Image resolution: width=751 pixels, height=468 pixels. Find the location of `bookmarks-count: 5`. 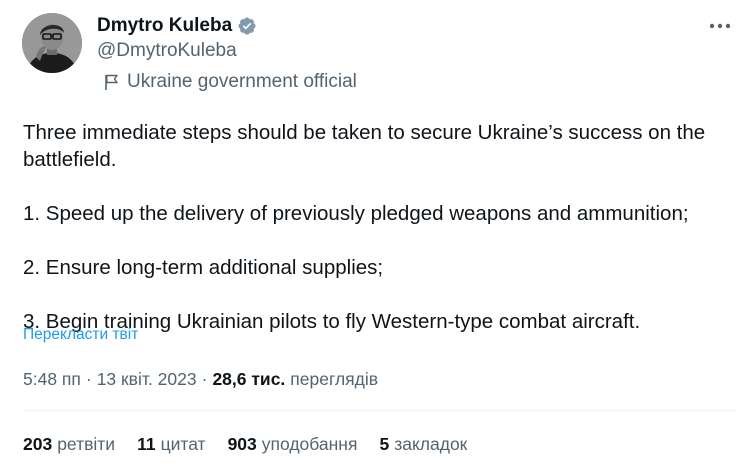

bookmarks-count: 5 is located at coordinates (384, 443).